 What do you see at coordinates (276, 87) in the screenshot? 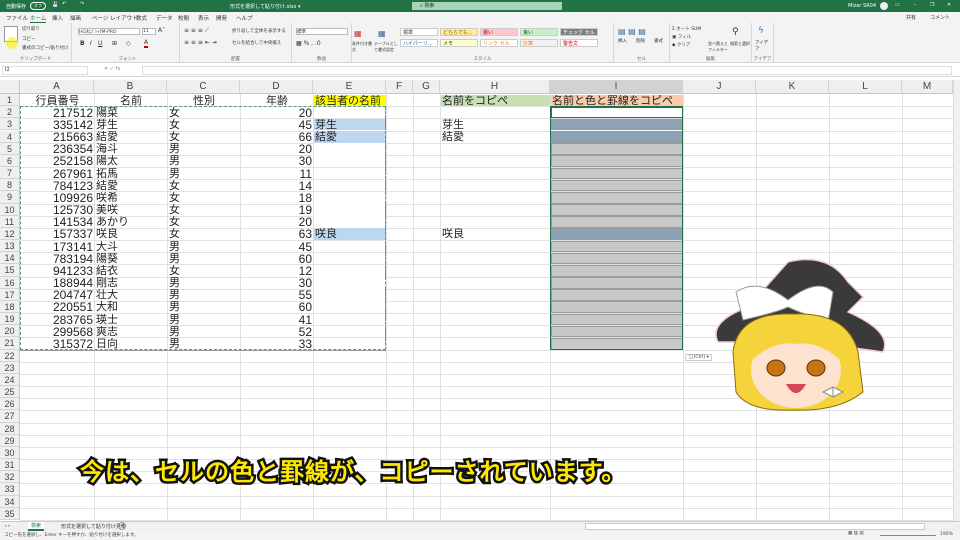
I see `column-header-D: D` at bounding box center [276, 87].